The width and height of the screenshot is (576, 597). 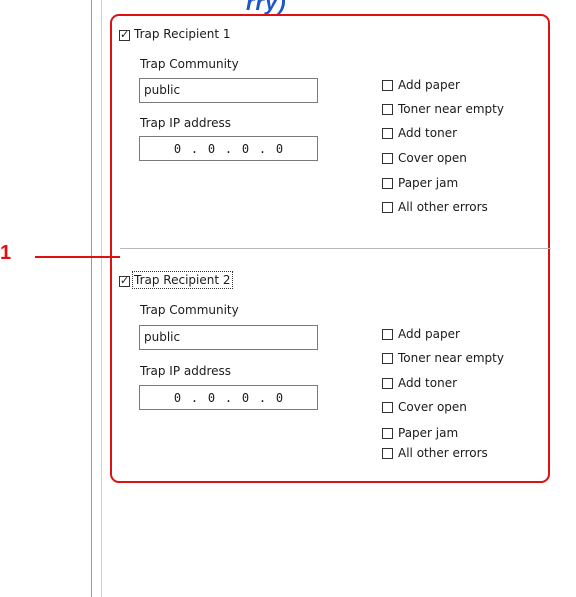 I want to click on trap-recipient-1-label: Trap Recipient 1, so click(x=182, y=34).